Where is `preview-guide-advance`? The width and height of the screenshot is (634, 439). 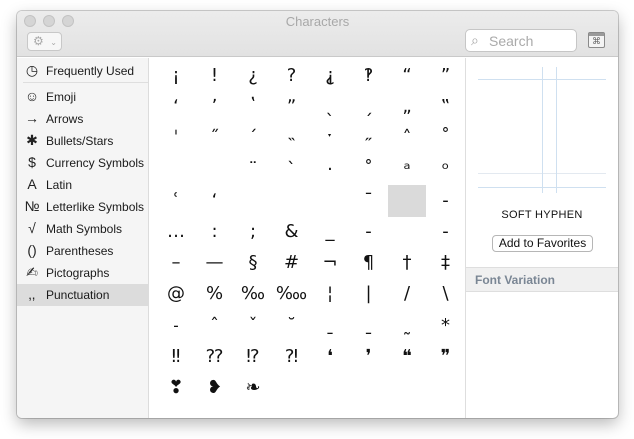
preview-guide-advance is located at coordinates (556, 130).